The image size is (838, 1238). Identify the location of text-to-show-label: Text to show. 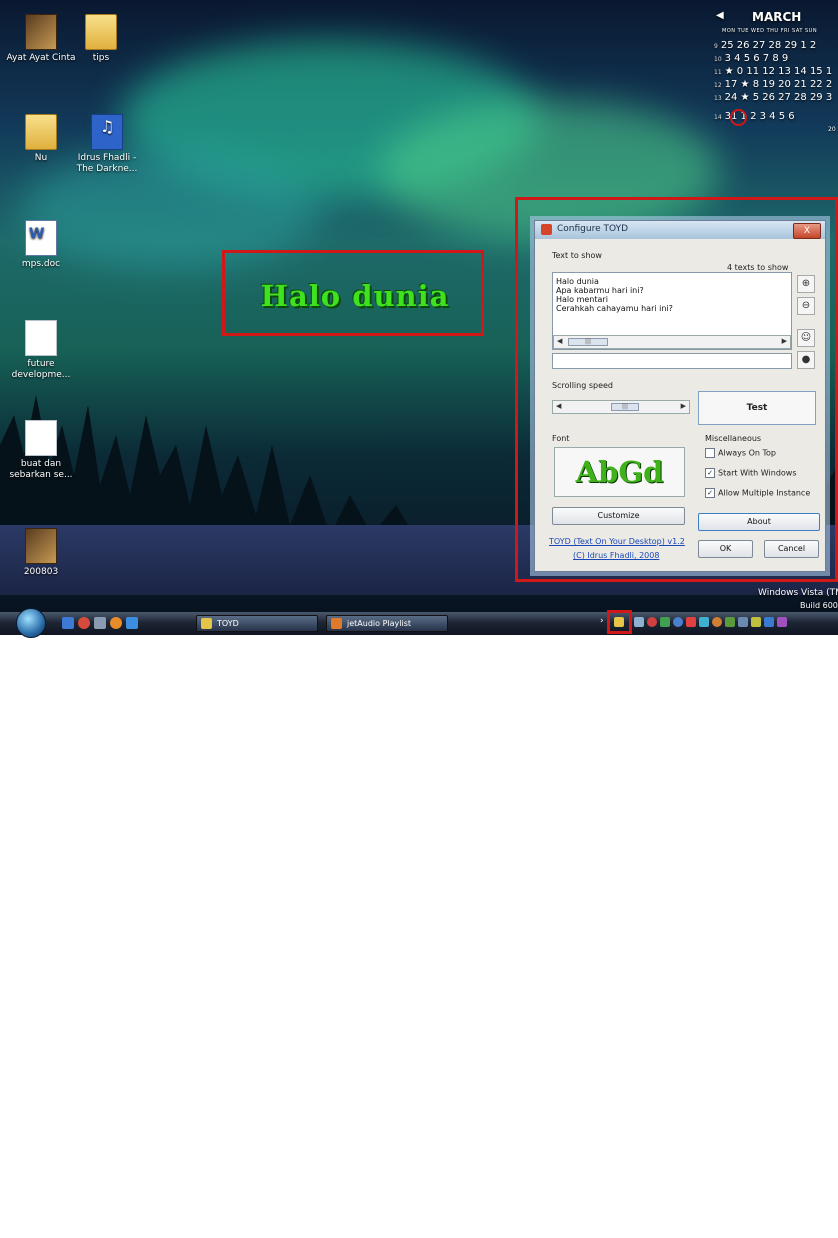
(577, 255).